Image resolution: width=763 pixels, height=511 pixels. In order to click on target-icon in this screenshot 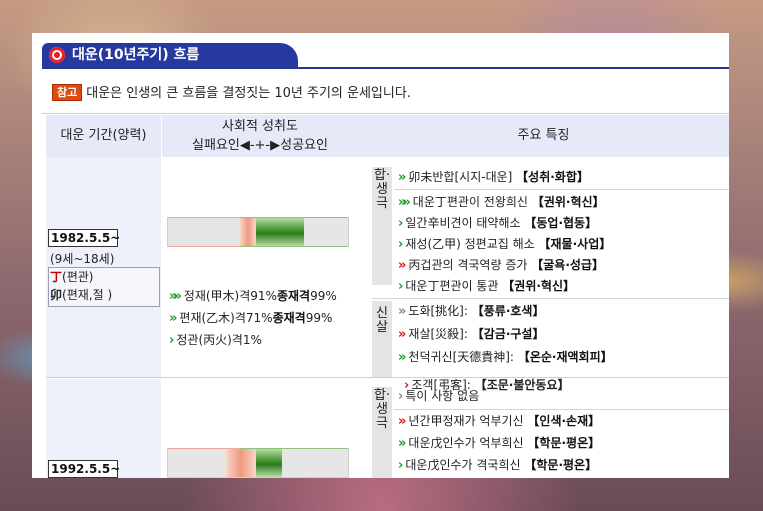, I will do `click(57, 55)`.